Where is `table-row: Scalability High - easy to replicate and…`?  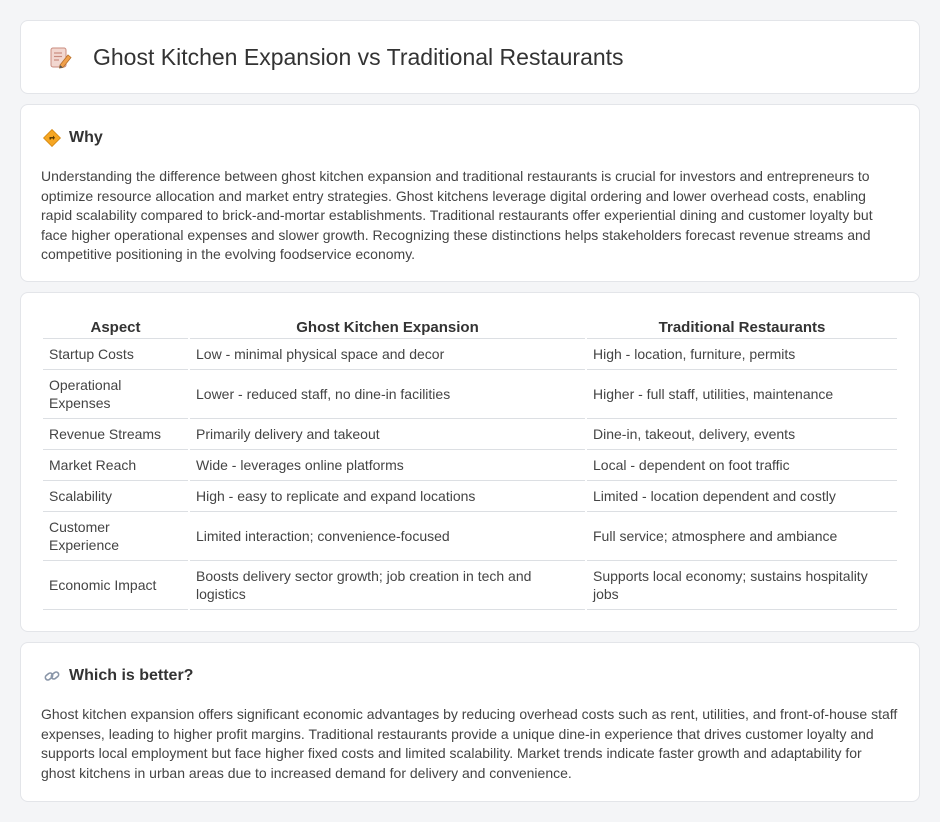
table-row: Scalability High - easy to replicate and… is located at coordinates (470, 496).